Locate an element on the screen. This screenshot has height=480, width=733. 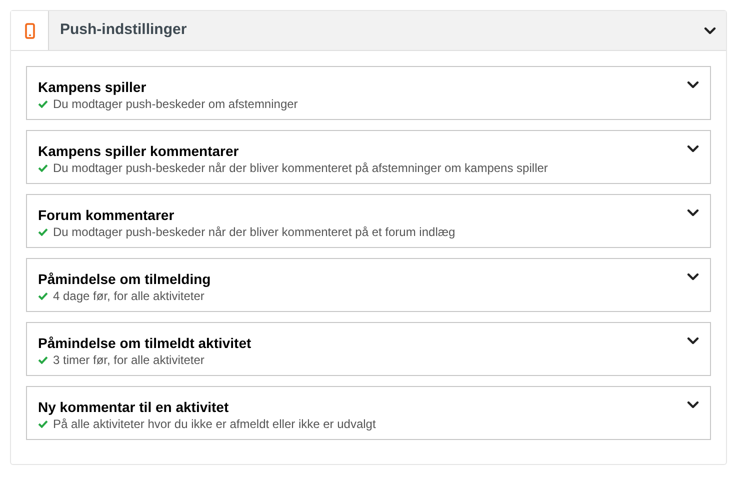
setting-row: Kampens spiller kommentarer Du modtager push-beskeder når der bliver kommenteret på afstemninger om kampens spiller is located at coordinates (368, 157).